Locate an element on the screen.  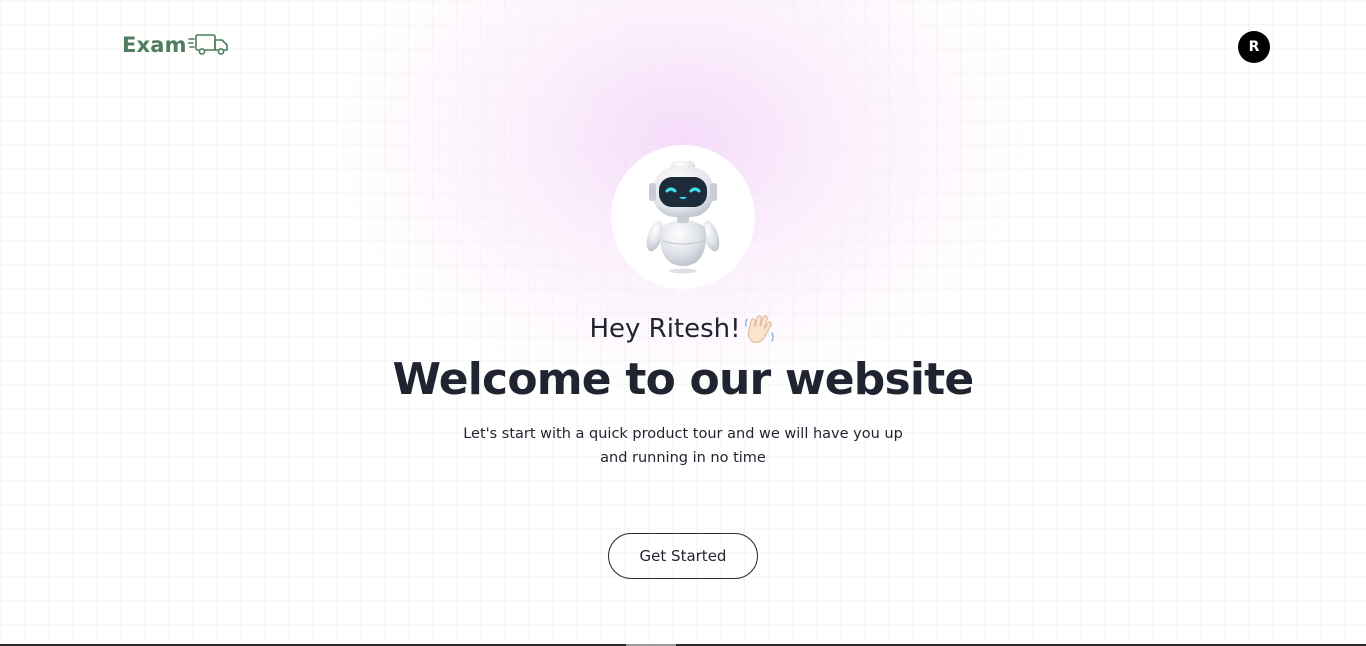
waving-hand-icon is located at coordinates (760, 329).